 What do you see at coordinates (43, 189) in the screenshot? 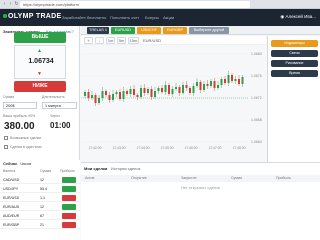
I see `trade-amount: 55.4` at bounding box center [43, 189].